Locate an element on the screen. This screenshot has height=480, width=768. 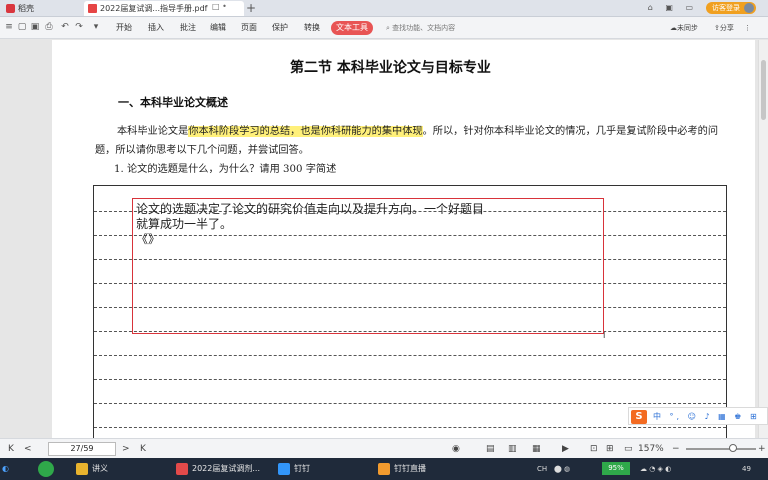
next-page-button: > is located at coordinates (126, 449).